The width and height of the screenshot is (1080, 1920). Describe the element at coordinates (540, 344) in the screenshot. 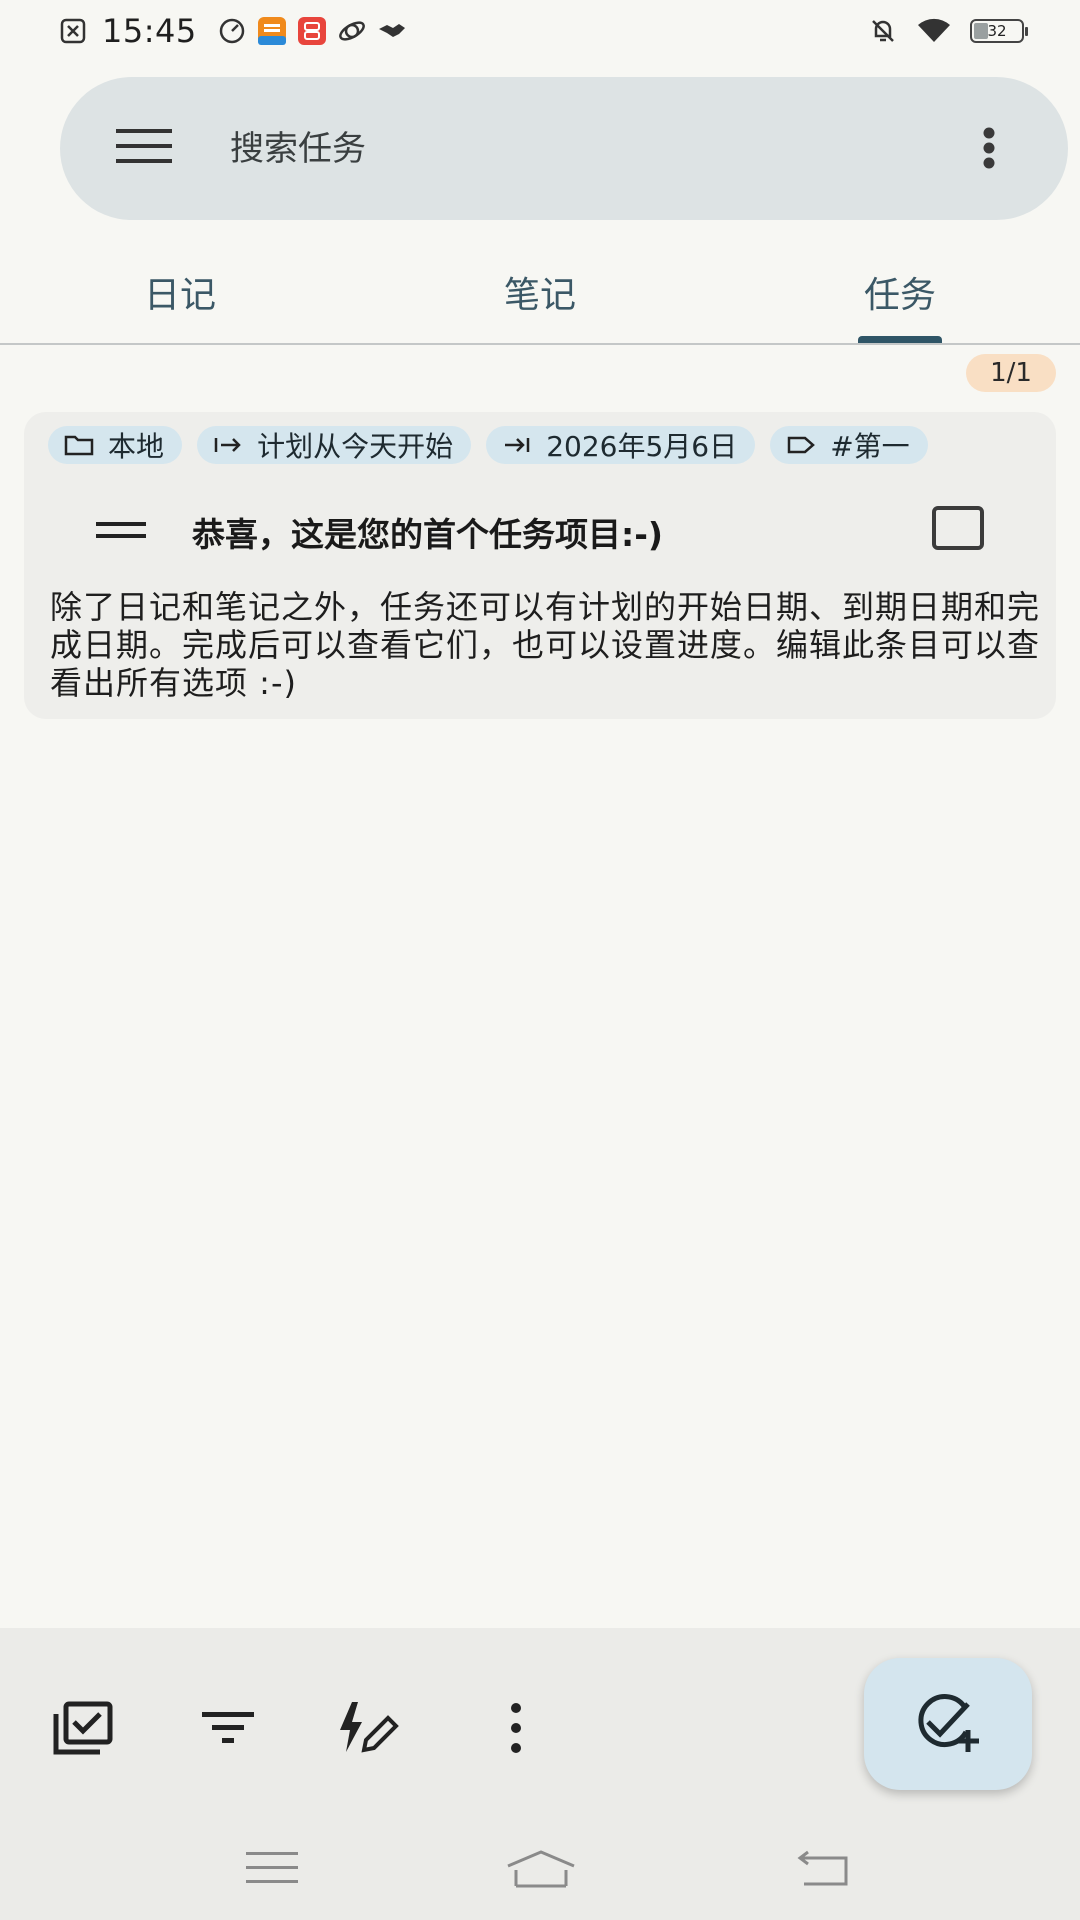

I see `tabs-divider` at that location.